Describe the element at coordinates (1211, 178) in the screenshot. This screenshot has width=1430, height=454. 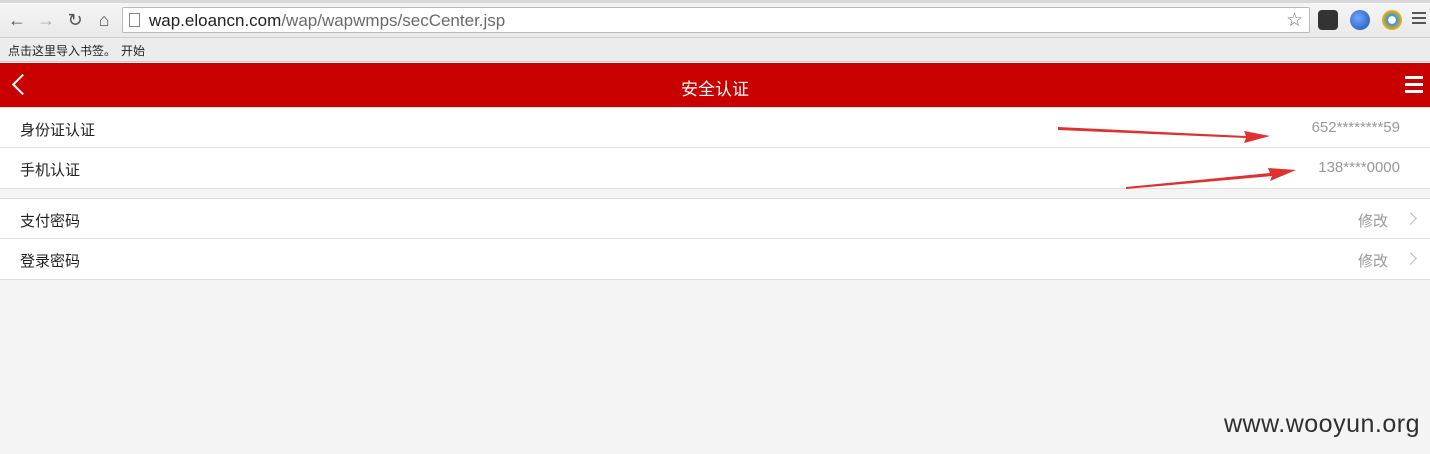
I see `annotation-arrow-phone` at that location.